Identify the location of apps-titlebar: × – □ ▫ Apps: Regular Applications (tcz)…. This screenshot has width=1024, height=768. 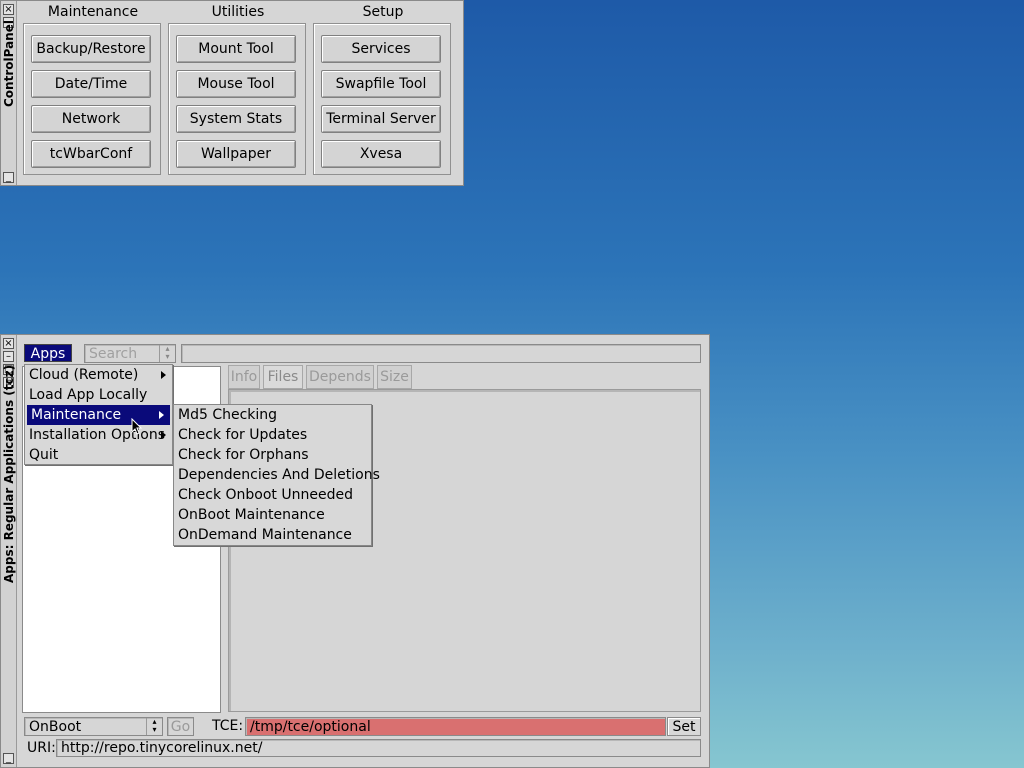
(9, 551).